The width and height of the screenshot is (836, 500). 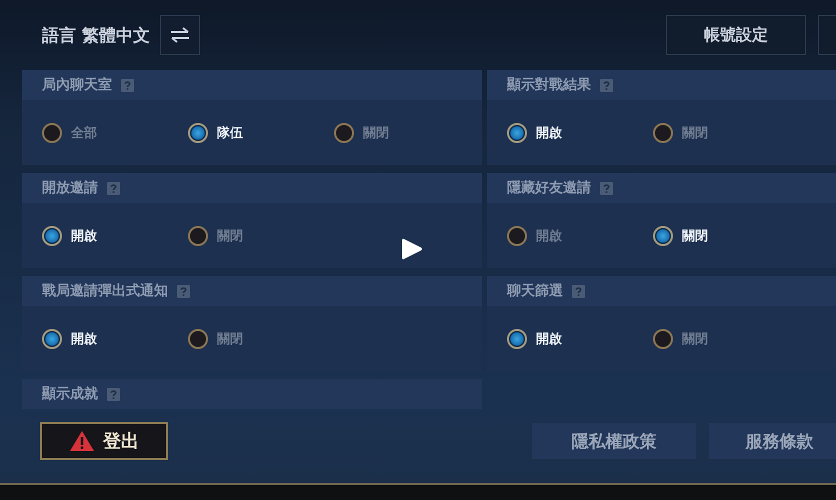 I want to click on account-settings-button: 帳號設定, so click(x=736, y=35).